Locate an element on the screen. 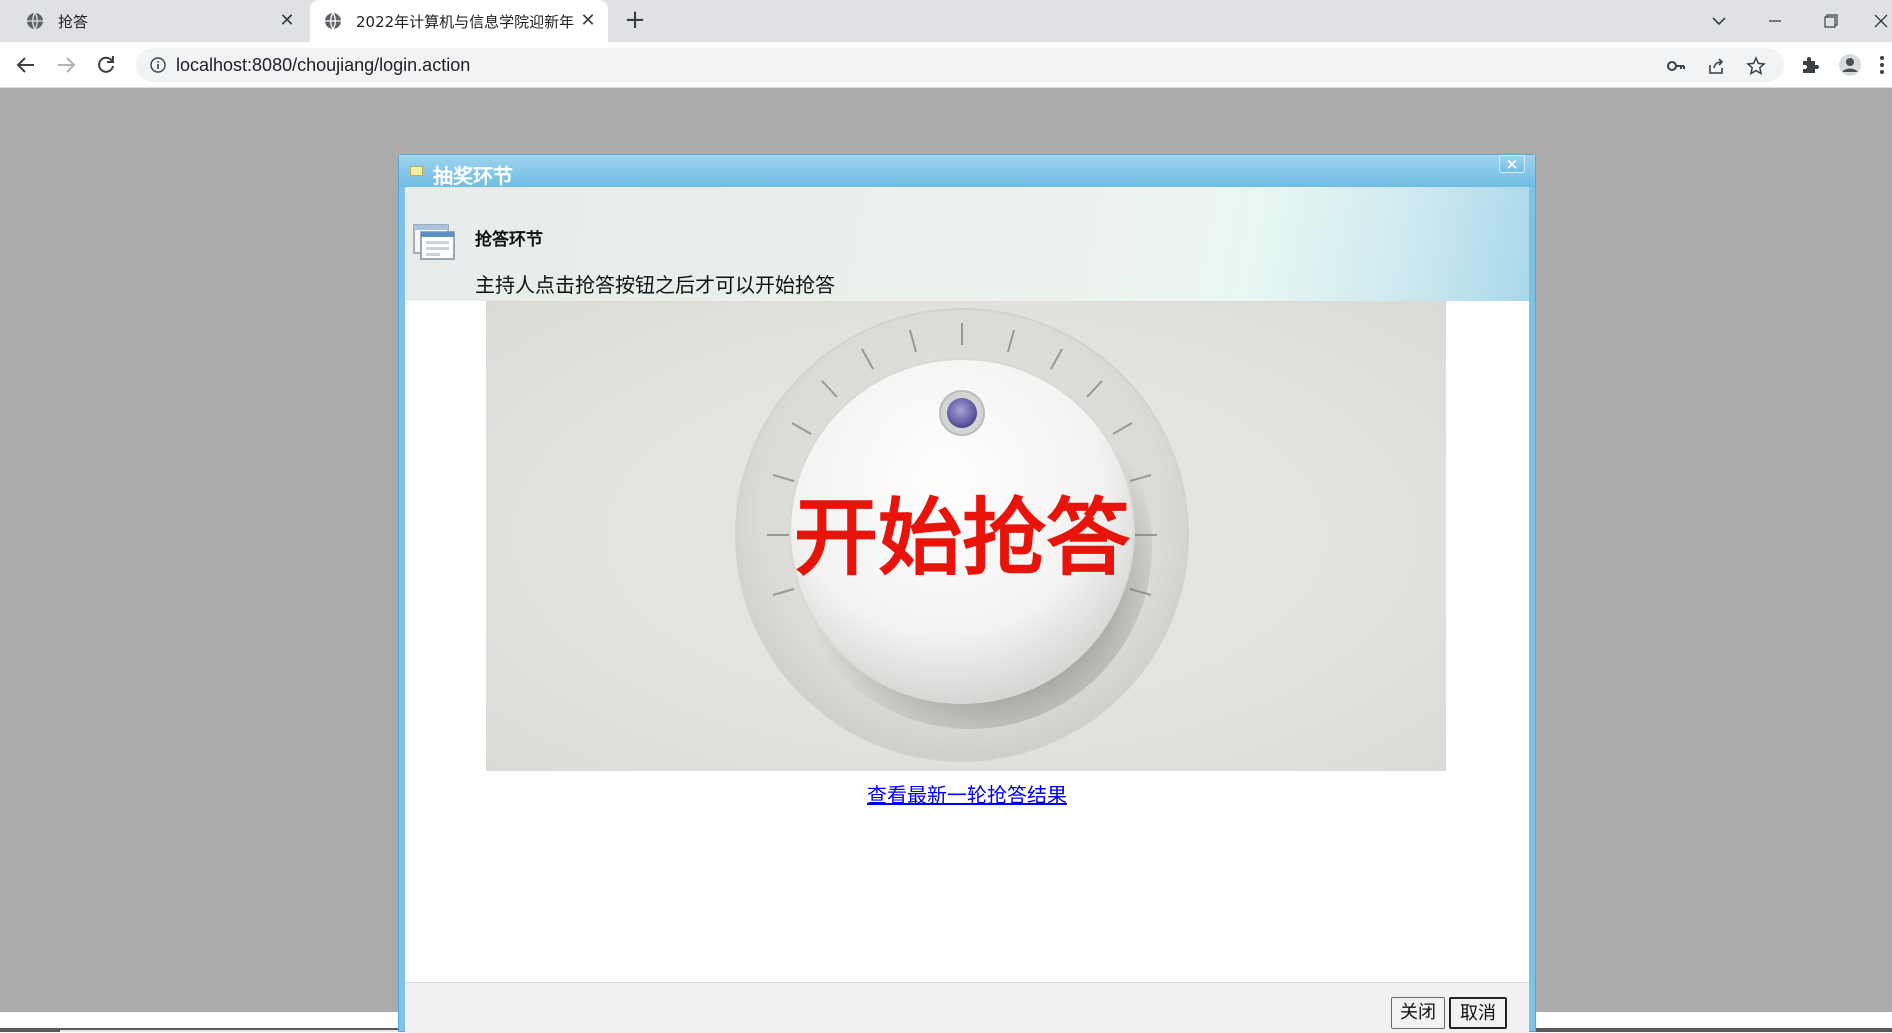 The height and width of the screenshot is (1033, 1892). tab-active: 2022年计算机与信息学院迎新年 ✕ is located at coordinates (459, 21).